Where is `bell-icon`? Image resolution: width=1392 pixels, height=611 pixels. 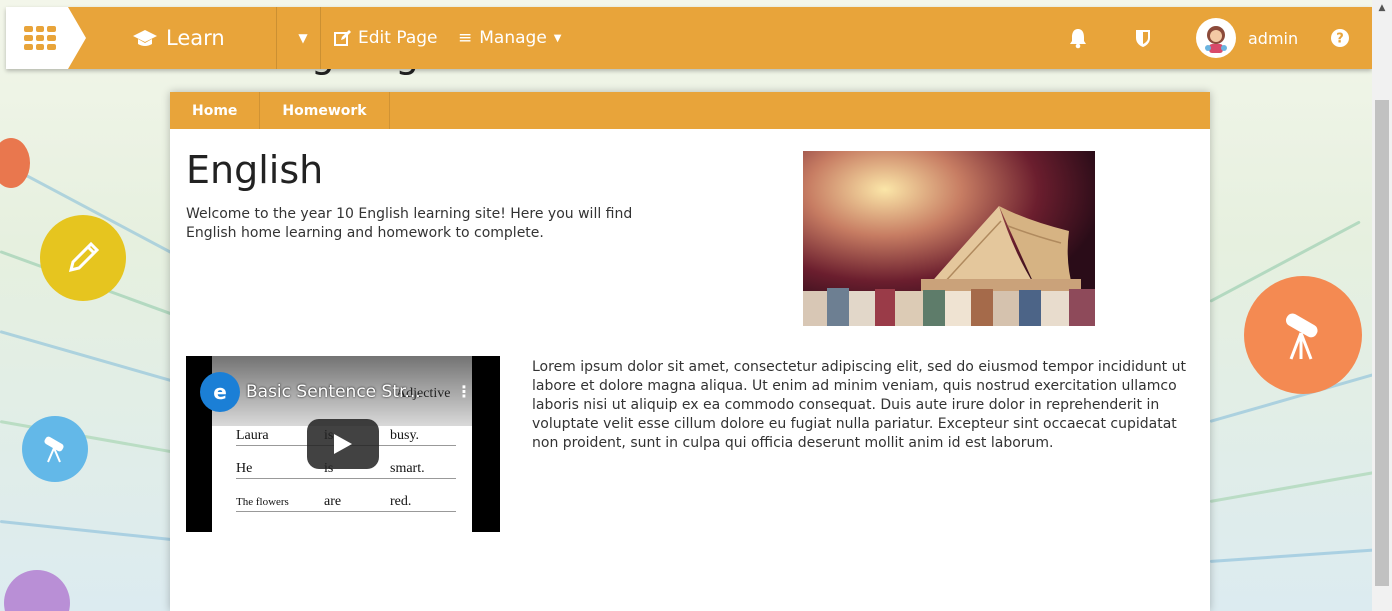 bell-icon is located at coordinates (1078, 39).